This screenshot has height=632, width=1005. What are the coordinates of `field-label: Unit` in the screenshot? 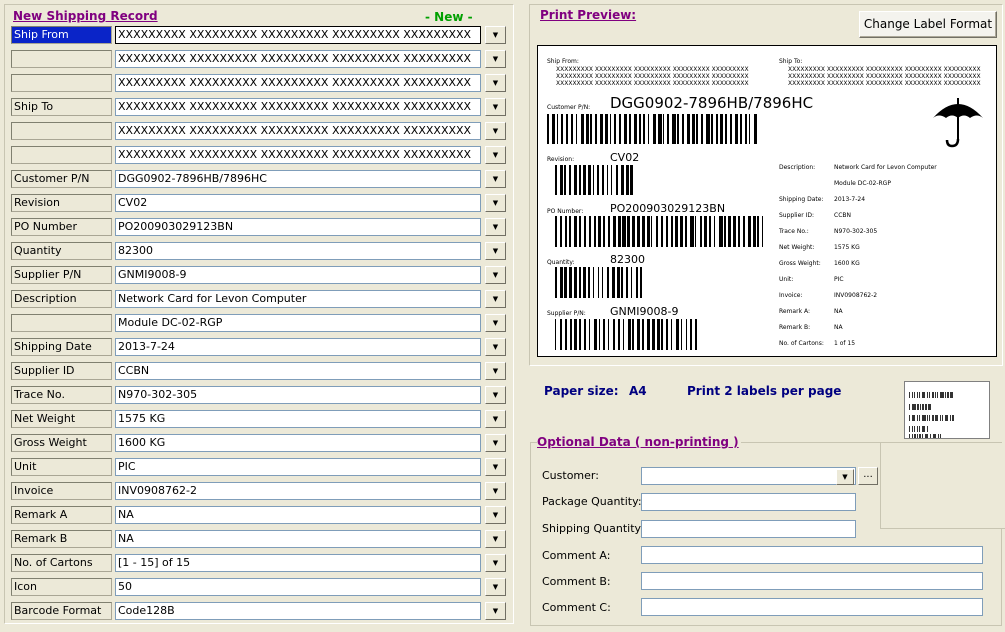 It's located at (61, 467).